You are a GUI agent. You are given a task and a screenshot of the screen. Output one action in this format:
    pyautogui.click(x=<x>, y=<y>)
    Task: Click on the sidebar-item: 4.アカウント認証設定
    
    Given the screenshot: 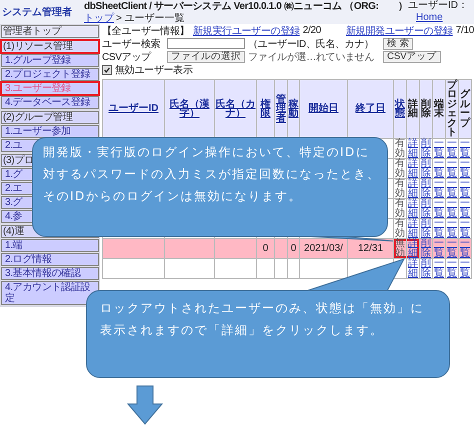 What is the action you would take?
    pyautogui.click(x=50, y=293)
    